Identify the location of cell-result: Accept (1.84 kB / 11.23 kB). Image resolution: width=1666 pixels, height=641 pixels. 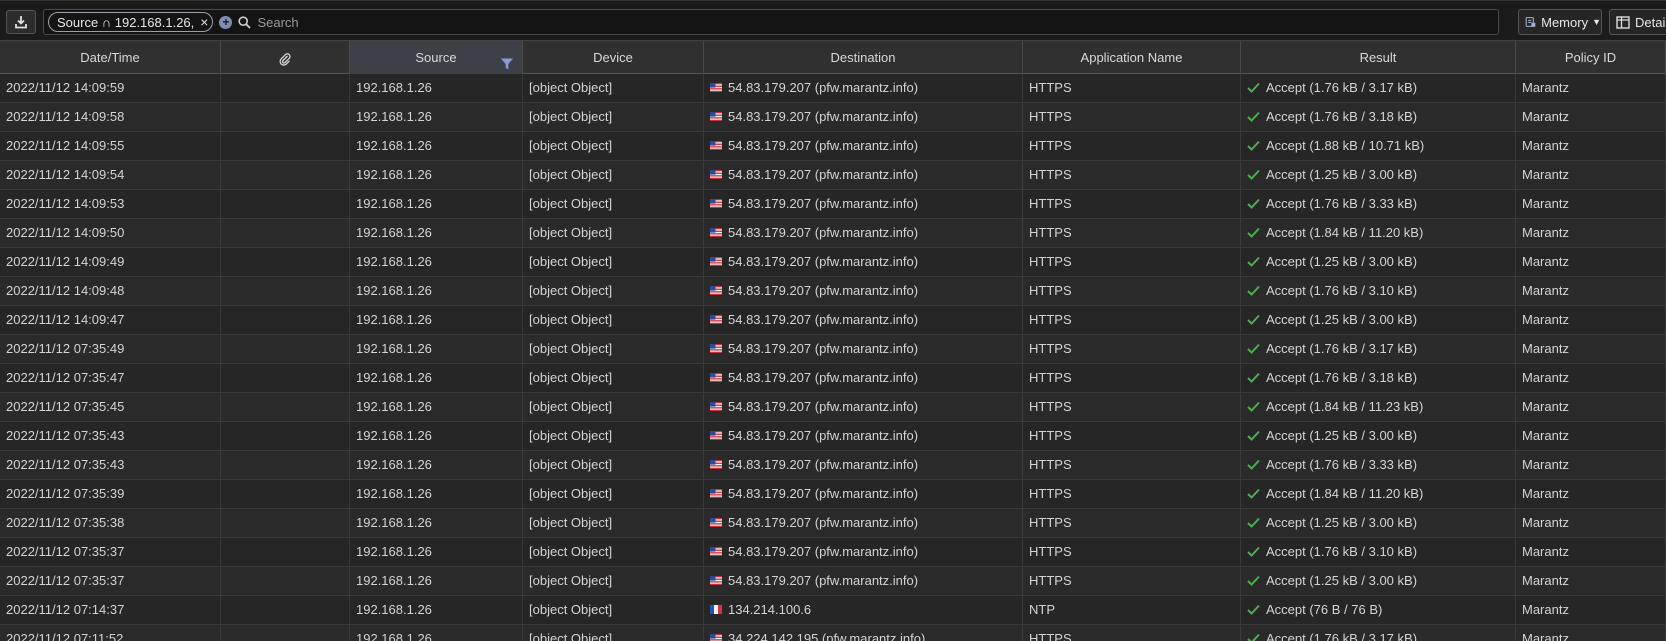
(1378, 407).